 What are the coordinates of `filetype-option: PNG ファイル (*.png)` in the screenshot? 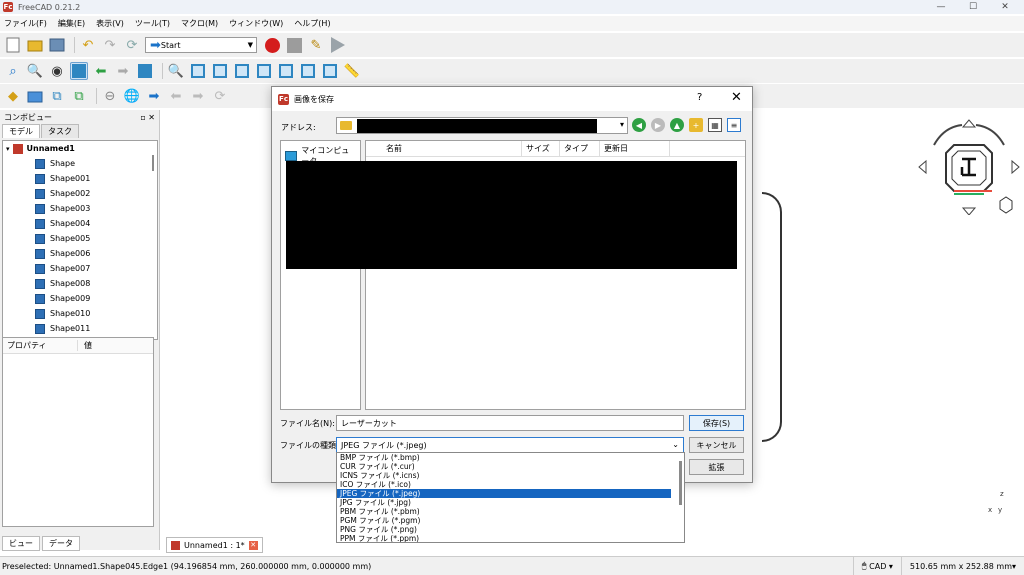 It's located at (504, 529).